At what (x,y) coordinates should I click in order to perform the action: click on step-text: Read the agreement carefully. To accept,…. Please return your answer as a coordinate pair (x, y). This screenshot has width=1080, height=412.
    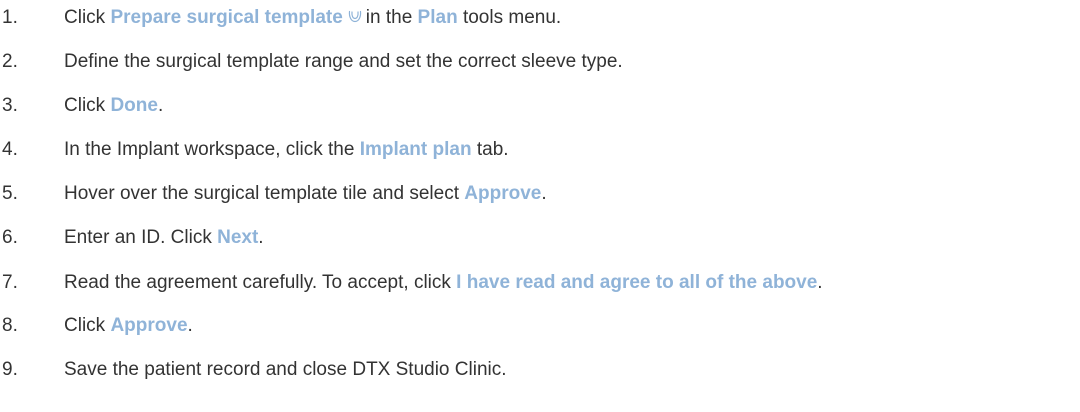
    Looking at the image, I should click on (443, 283).